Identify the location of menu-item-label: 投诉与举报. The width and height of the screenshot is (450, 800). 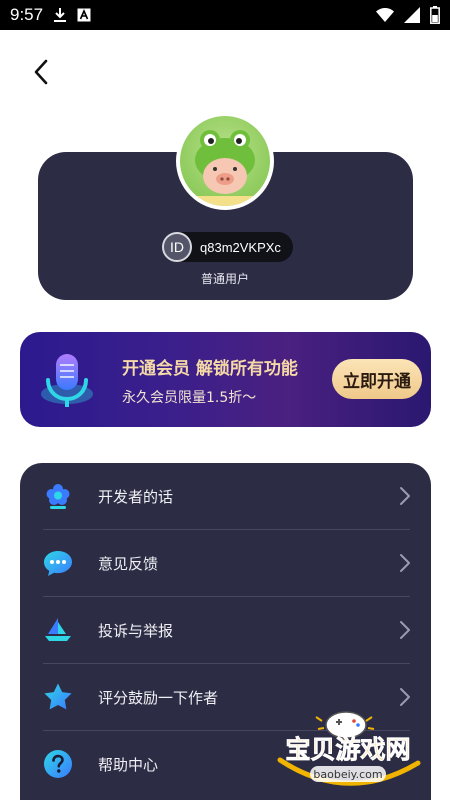
(136, 630).